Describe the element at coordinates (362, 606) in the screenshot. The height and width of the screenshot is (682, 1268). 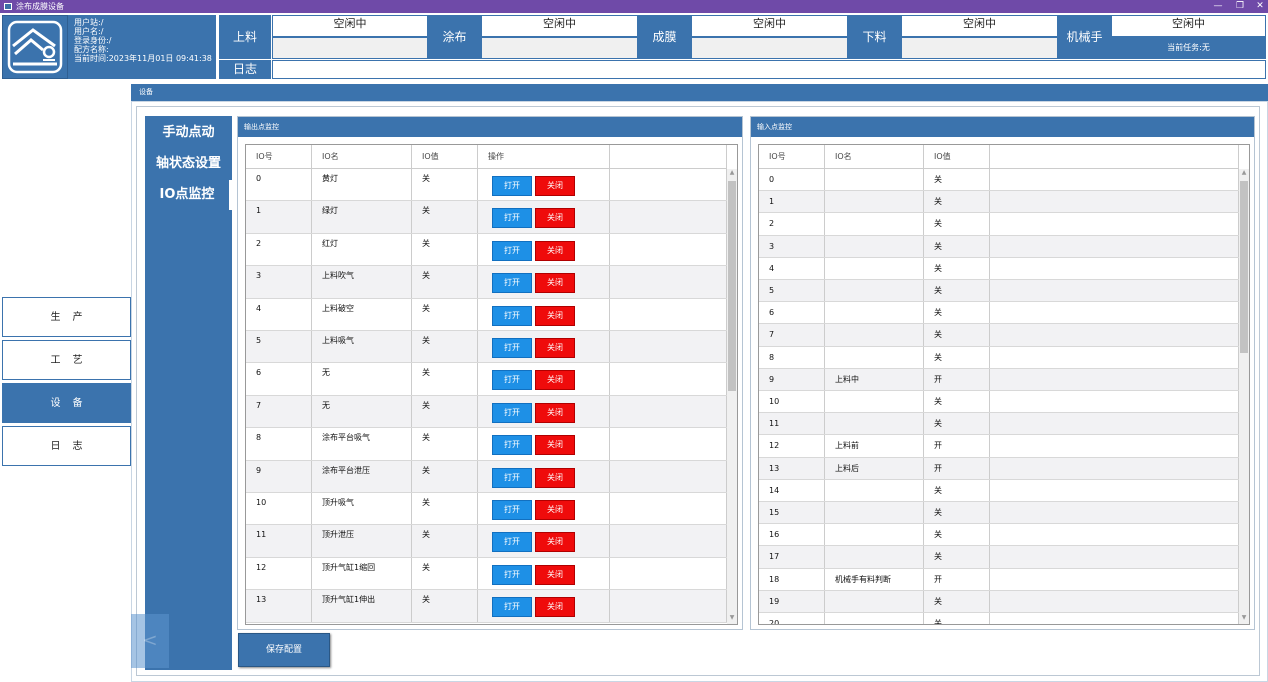
I see `io-name: 顶升气缸1伸出` at that location.